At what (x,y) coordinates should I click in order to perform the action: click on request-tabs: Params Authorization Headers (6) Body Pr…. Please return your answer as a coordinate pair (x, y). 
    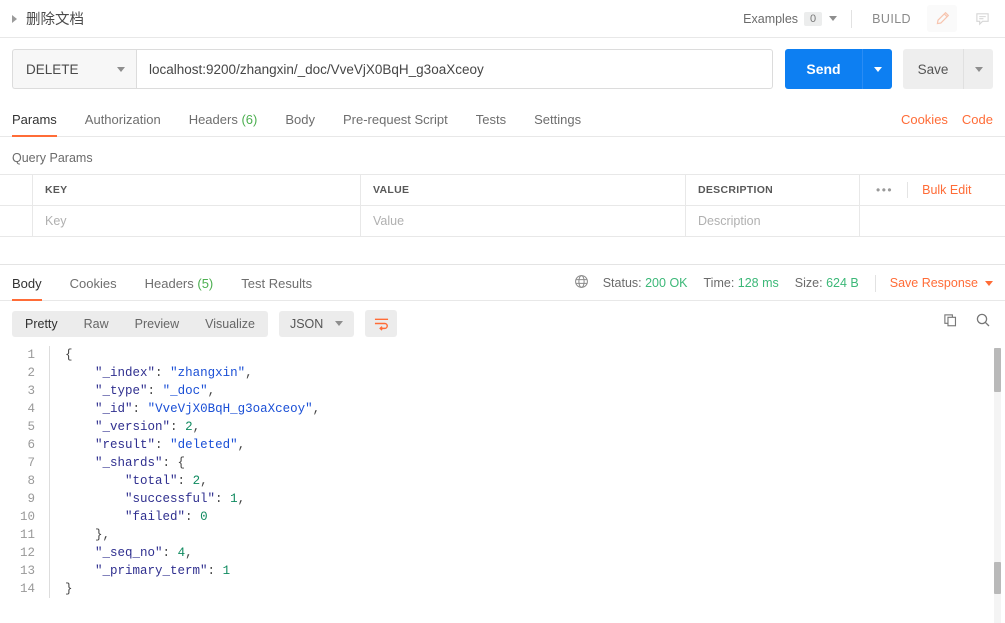
    Looking at the image, I should click on (502, 119).